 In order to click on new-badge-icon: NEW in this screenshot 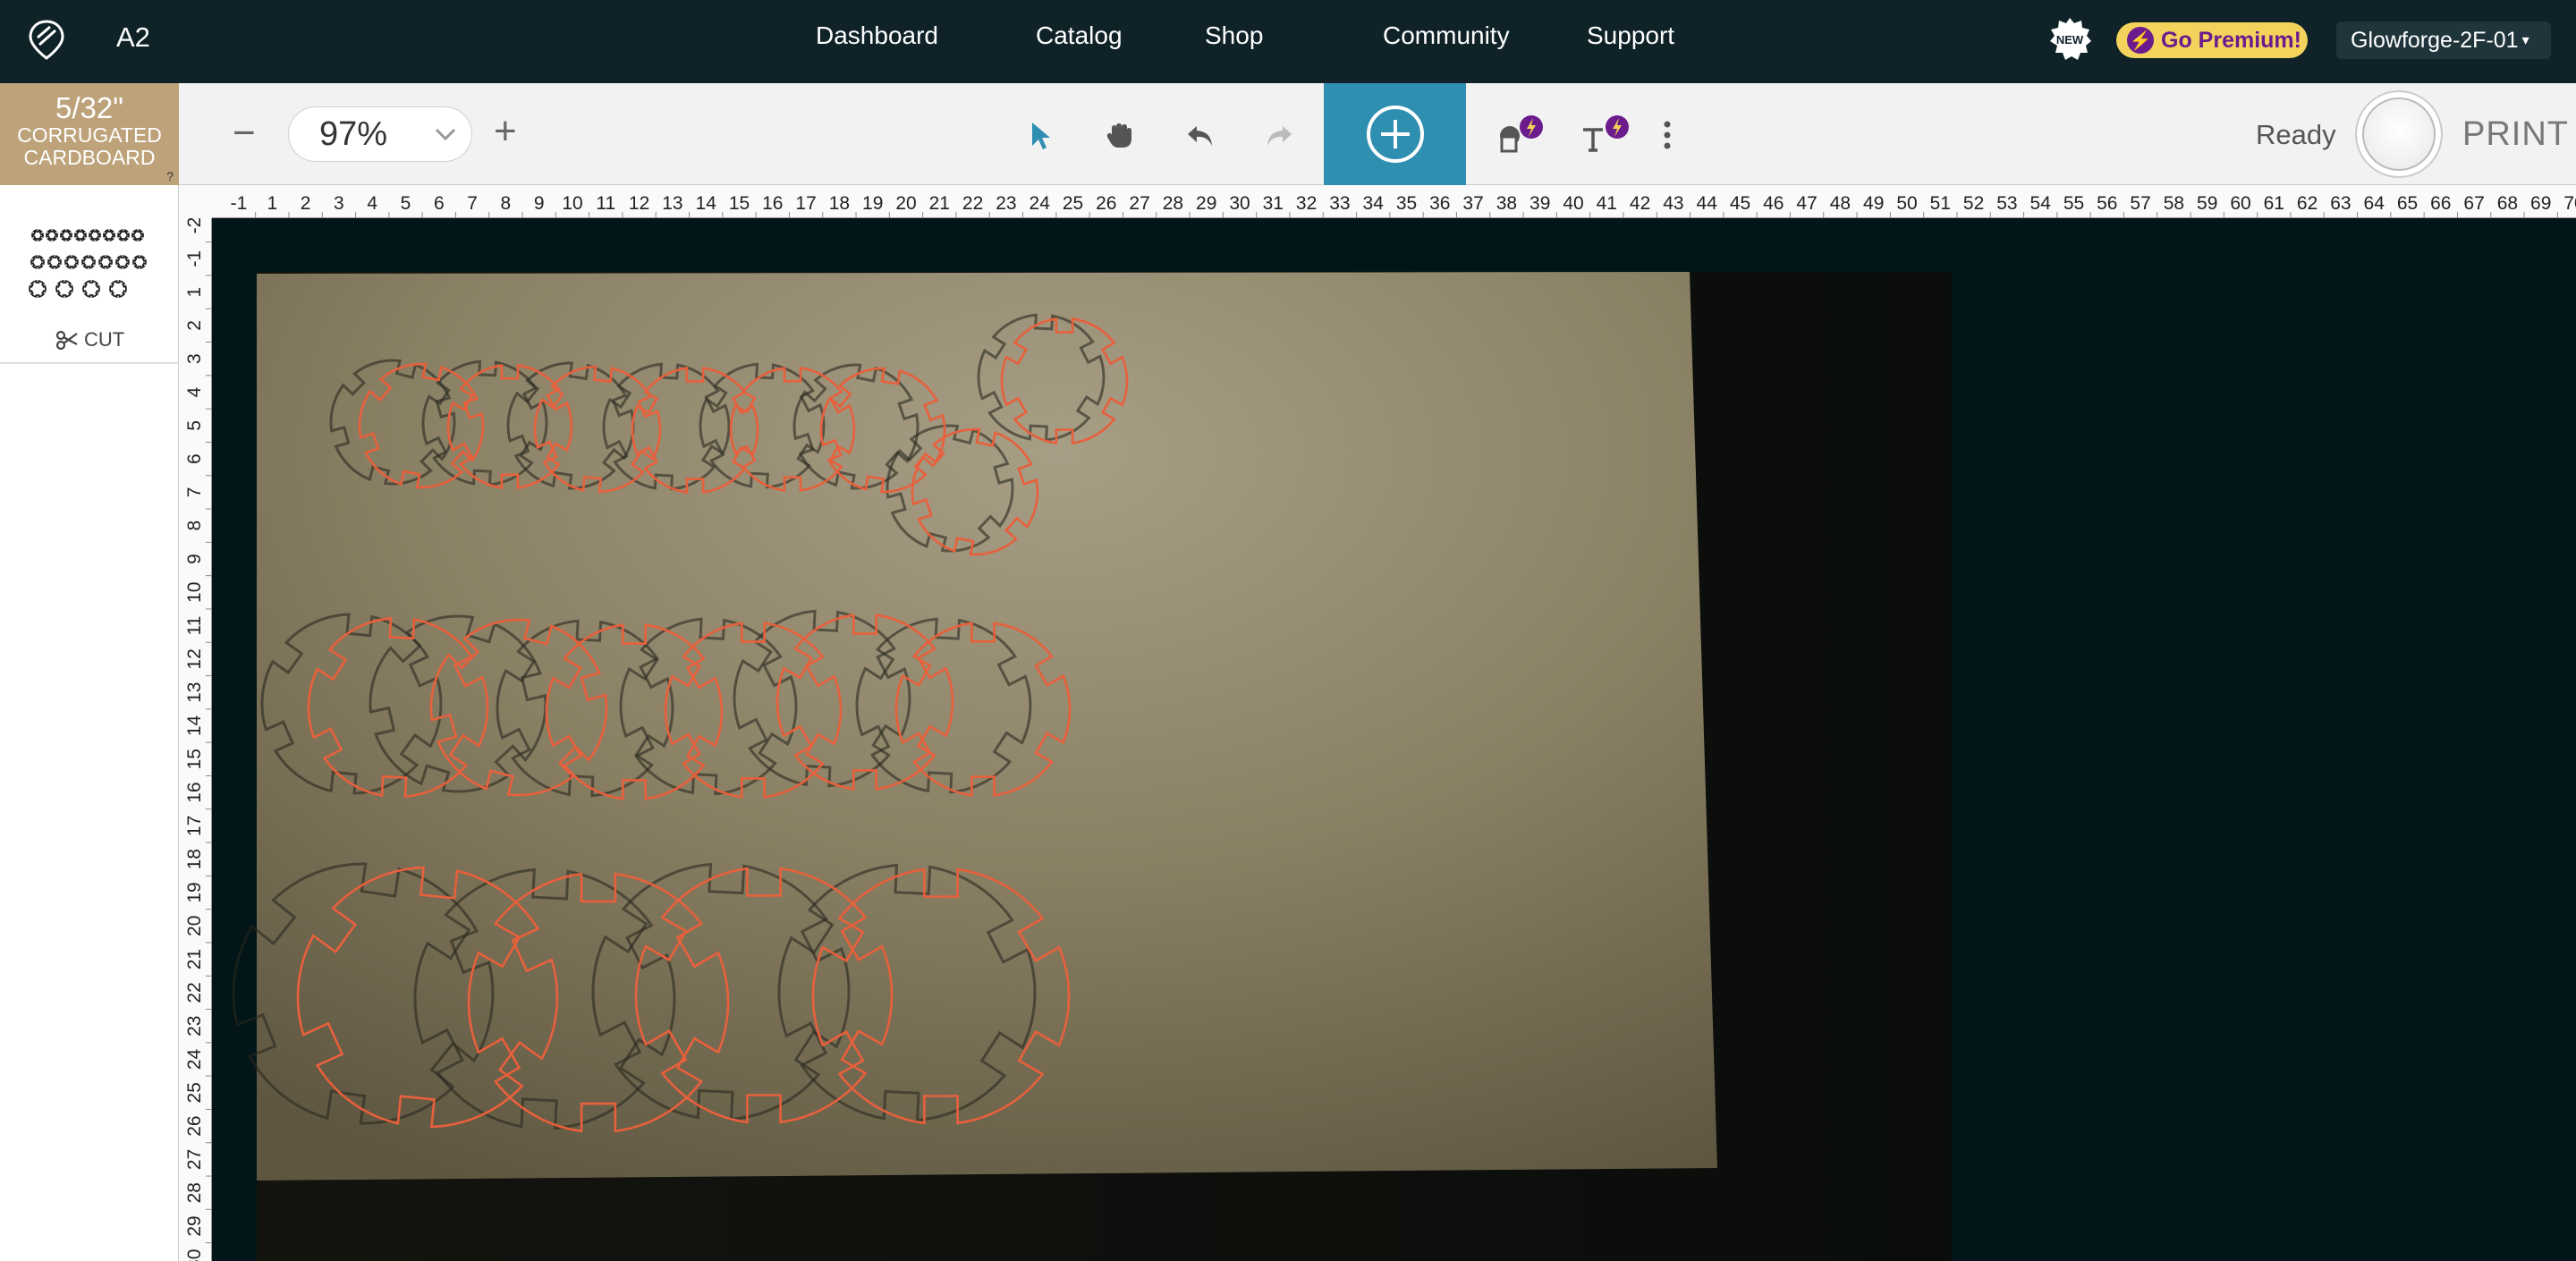, I will do `click(2069, 39)`.